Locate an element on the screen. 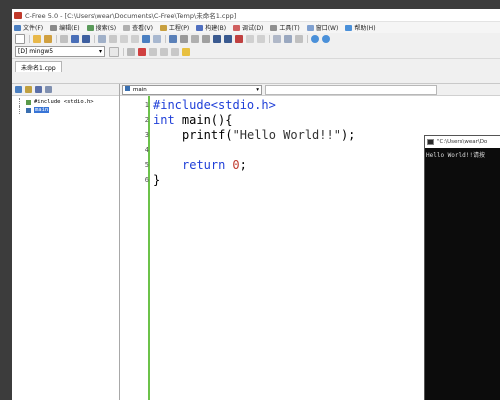 Image resolution: width=500 pixels, height=400 pixels. code-line: 2 int main(){ is located at coordinates (188, 119).